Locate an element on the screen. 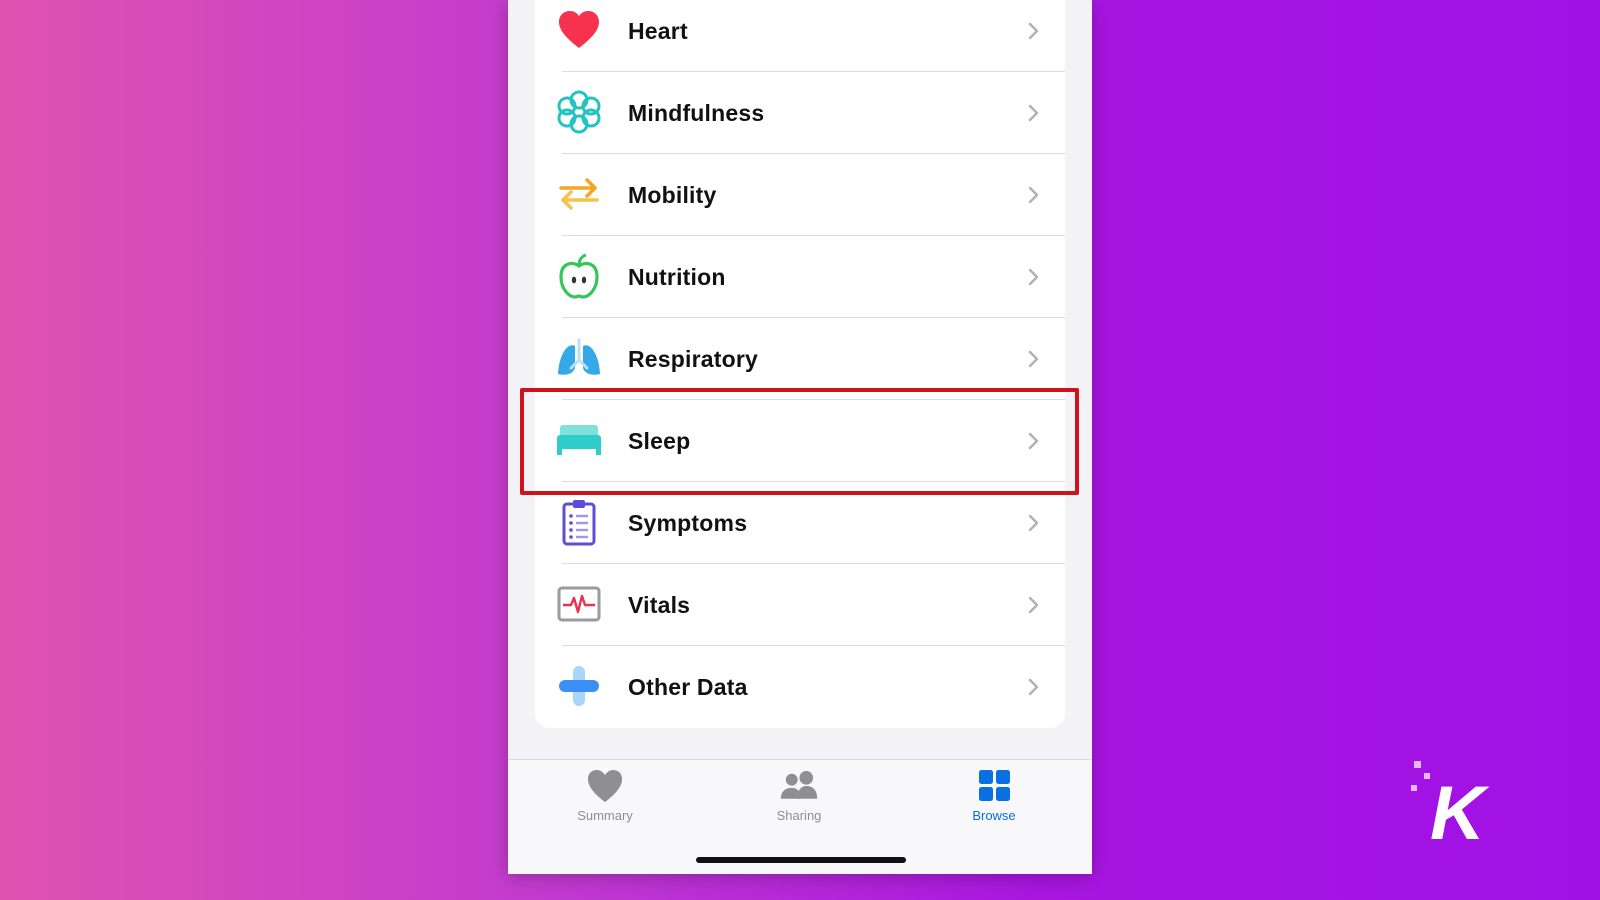 This screenshot has width=1600, height=900. category-label: Nutrition is located at coordinates (677, 277).